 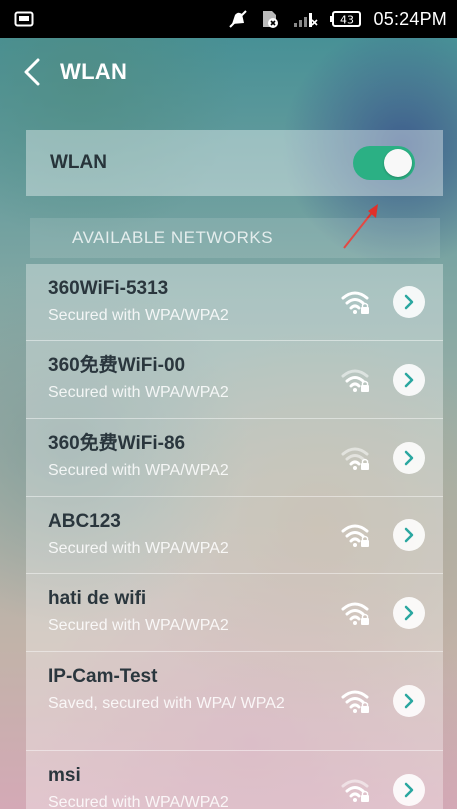 I want to click on image-icon, so click(x=24, y=19).